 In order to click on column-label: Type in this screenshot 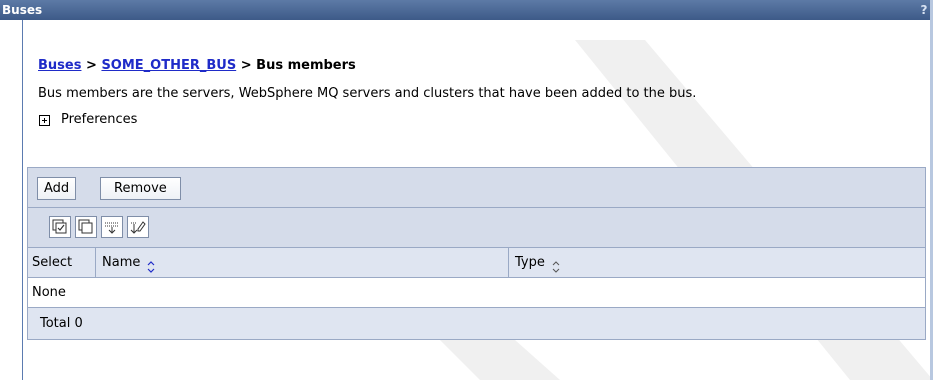, I will do `click(530, 262)`.